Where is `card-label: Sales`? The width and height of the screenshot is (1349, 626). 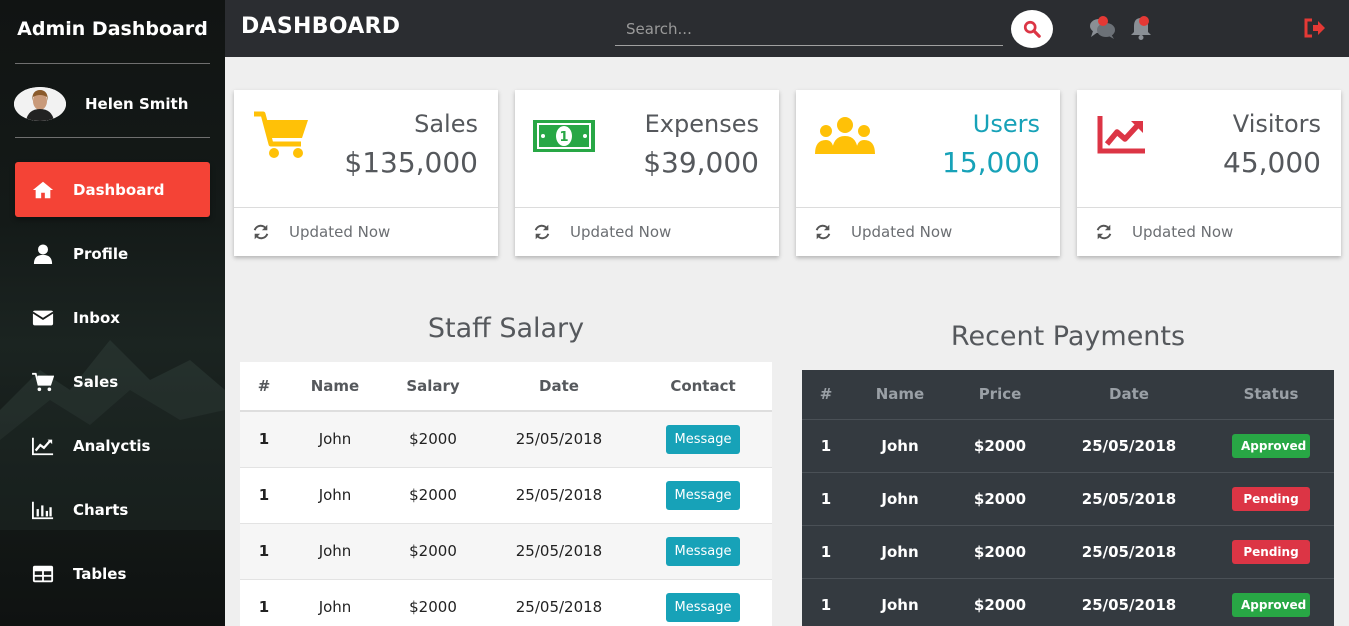
card-label: Sales is located at coordinates (446, 124).